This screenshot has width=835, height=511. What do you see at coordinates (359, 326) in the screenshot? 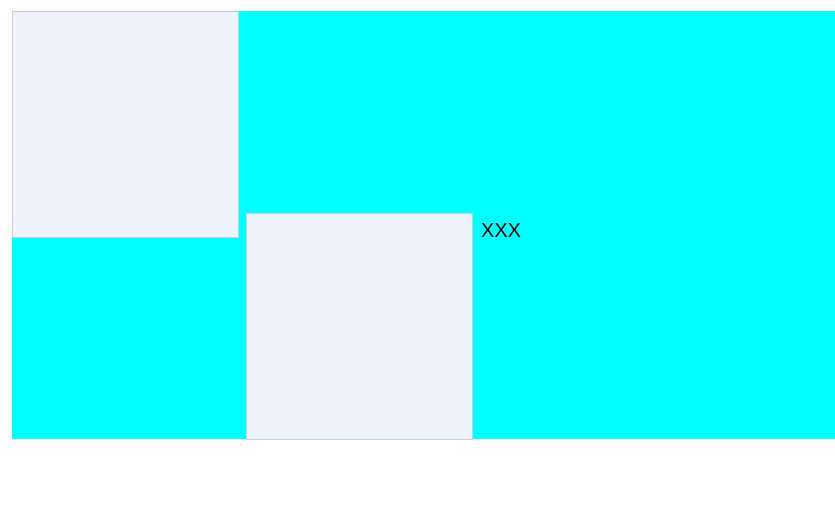
I see `float-box-bottom` at bounding box center [359, 326].